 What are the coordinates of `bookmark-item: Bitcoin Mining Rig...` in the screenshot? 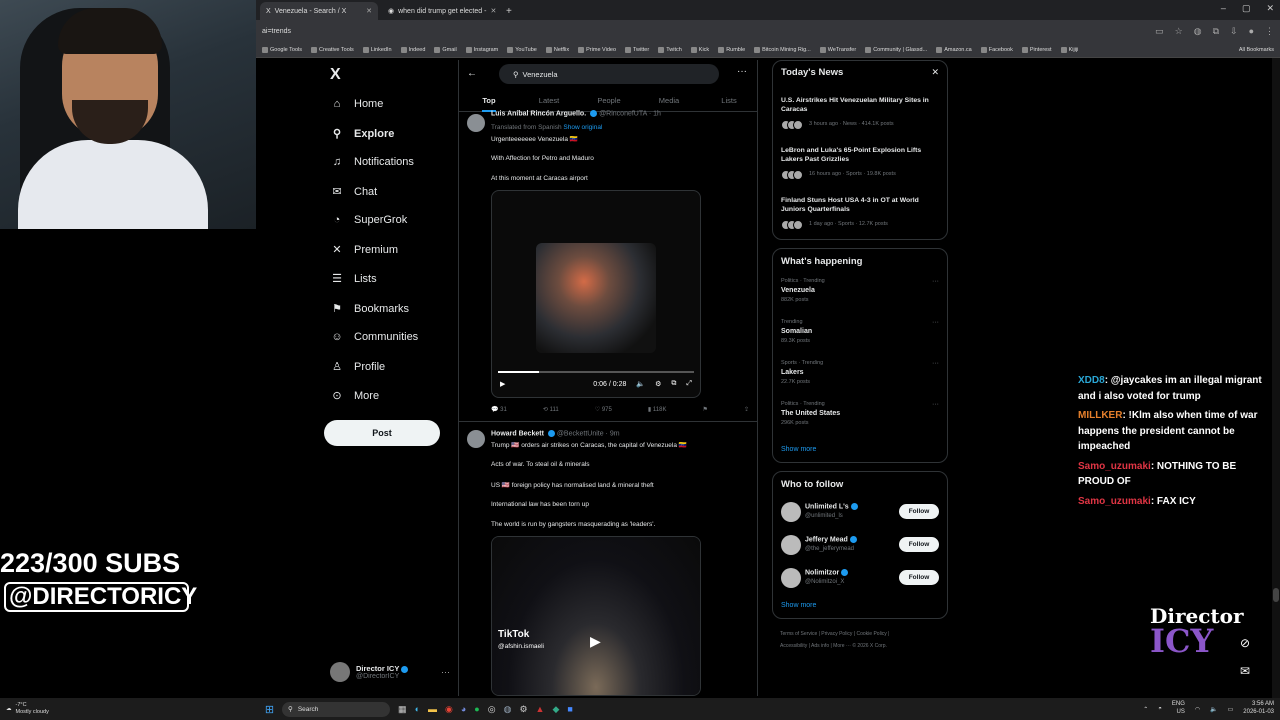 It's located at (782, 49).